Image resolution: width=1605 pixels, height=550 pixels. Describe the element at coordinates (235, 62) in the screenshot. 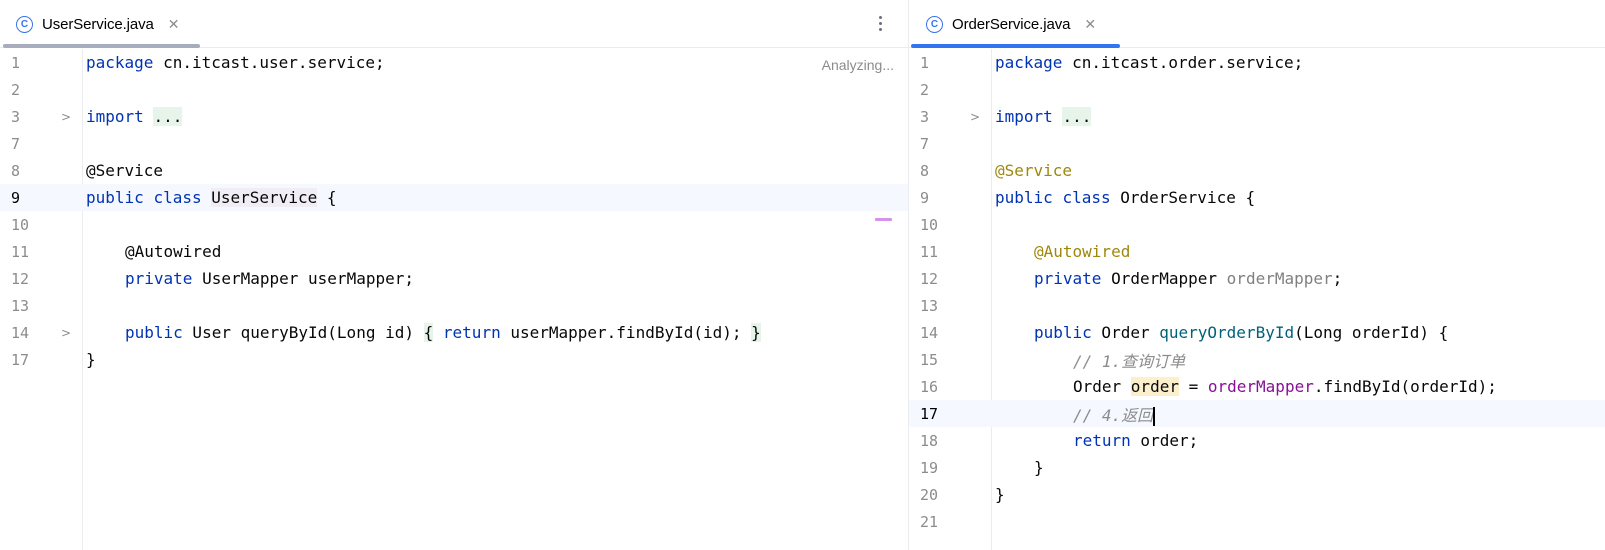

I see `line-code: package cn.itcast.user.service;` at that location.